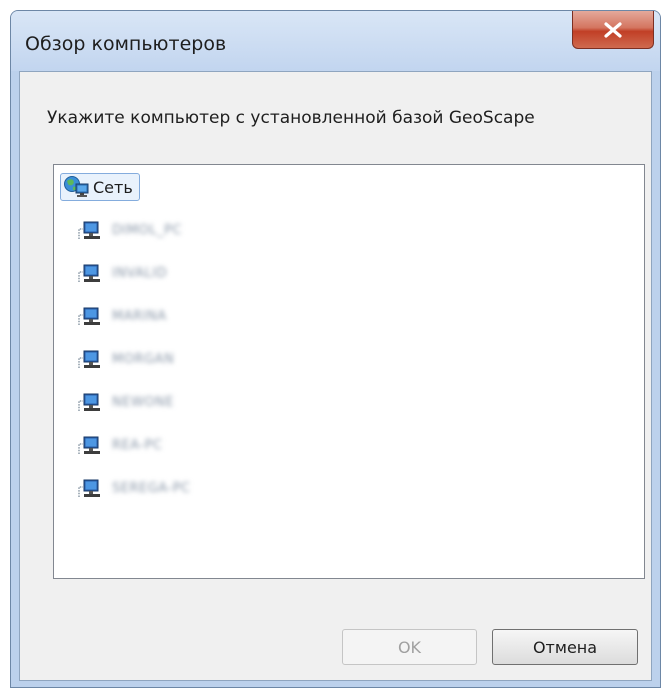 This screenshot has height=690, width=663. I want to click on tree-node-label: MORGAN, so click(143, 359).